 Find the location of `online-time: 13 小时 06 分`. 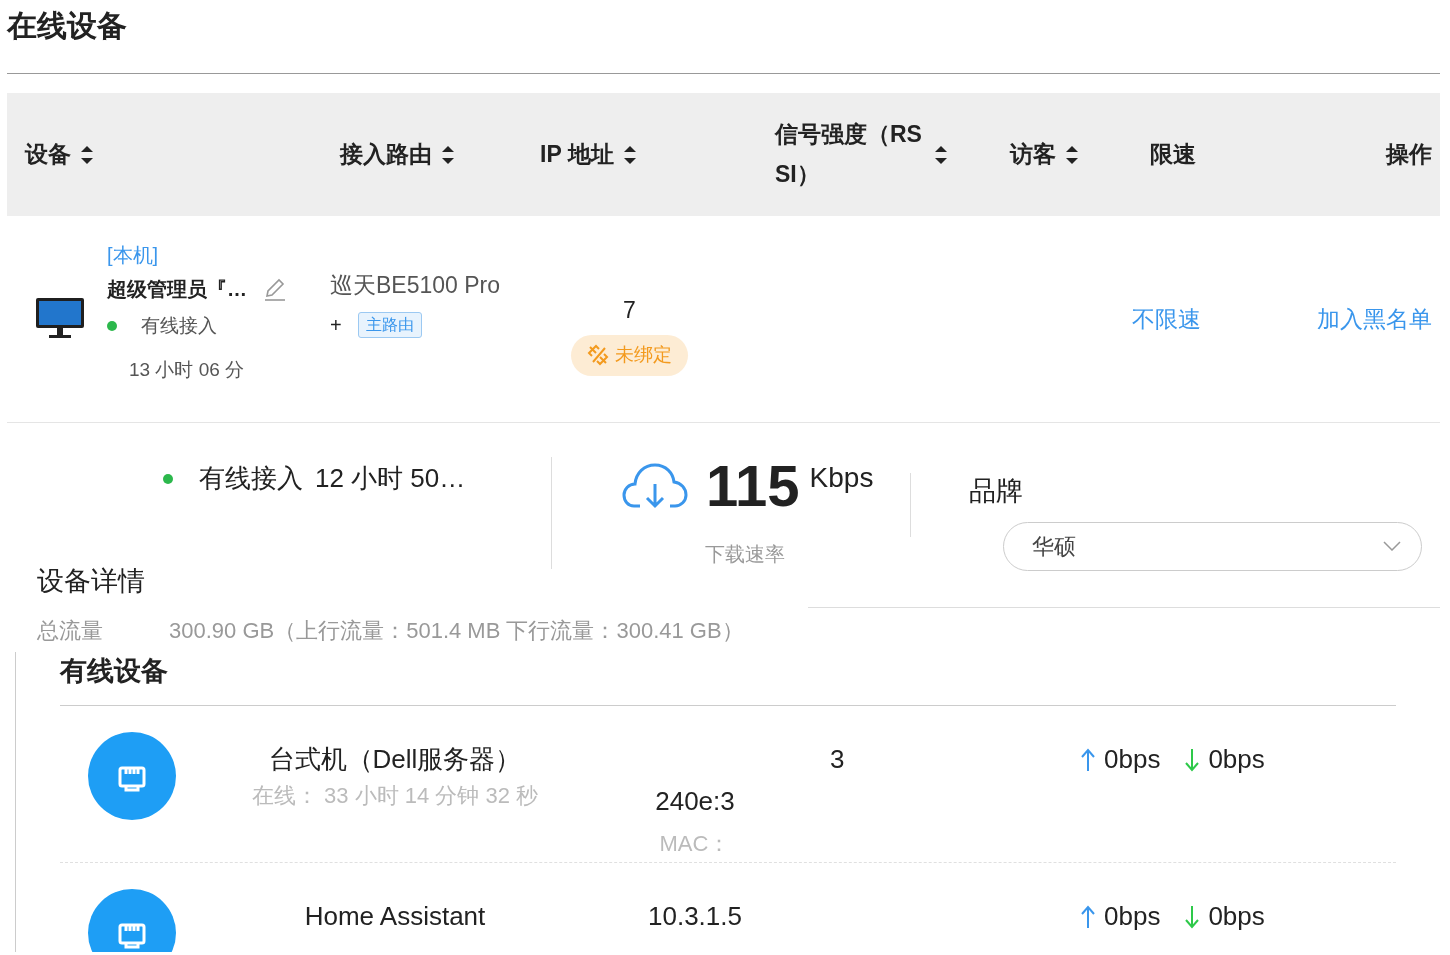

online-time: 13 小时 06 分 is located at coordinates (187, 370).